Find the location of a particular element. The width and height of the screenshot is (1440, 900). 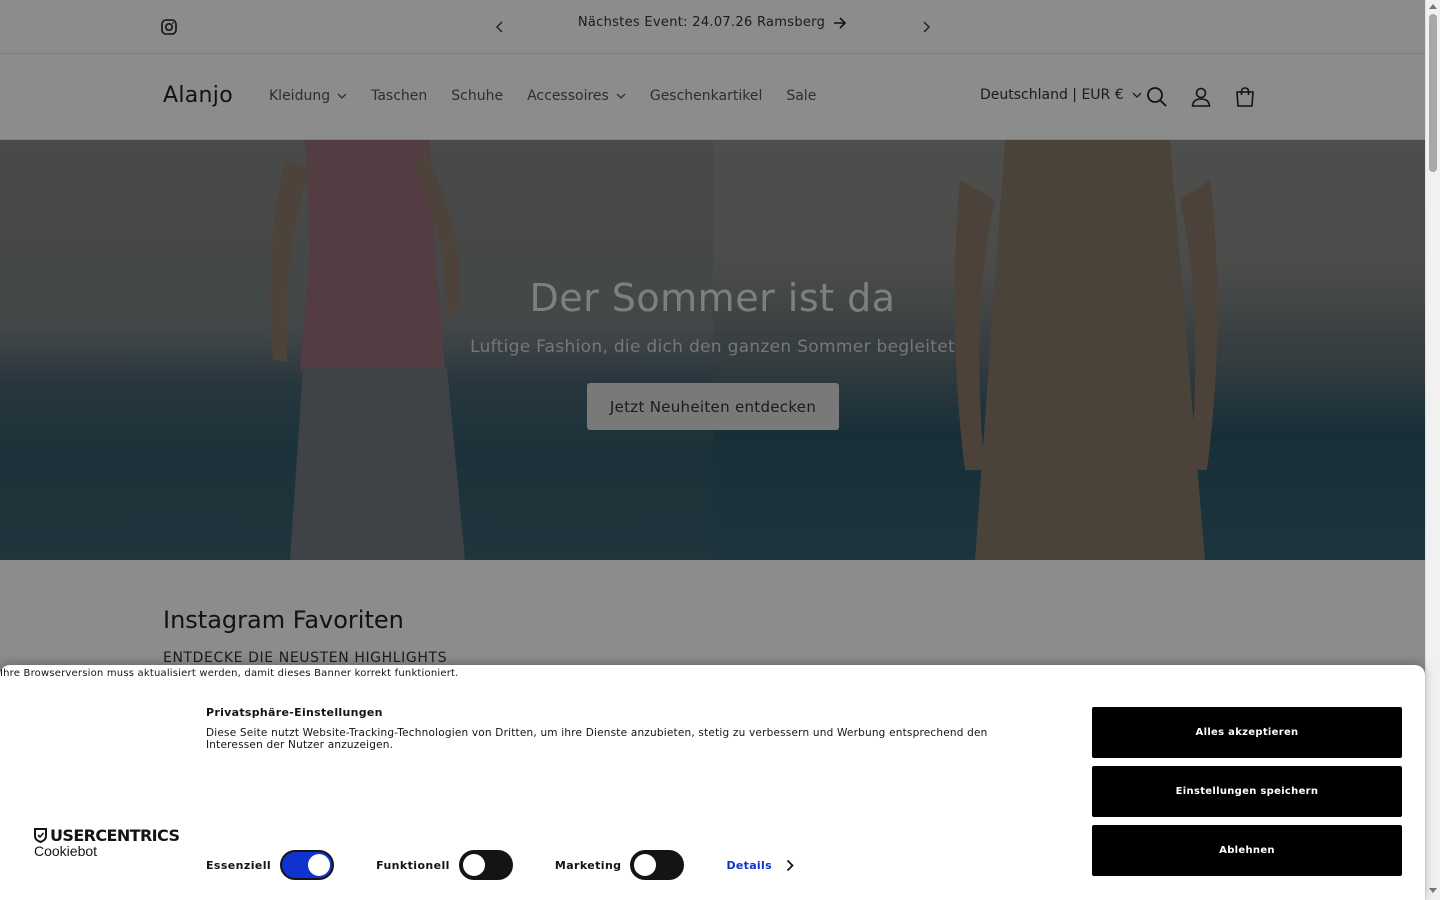

announcement-prev-button is located at coordinates (500, 27).